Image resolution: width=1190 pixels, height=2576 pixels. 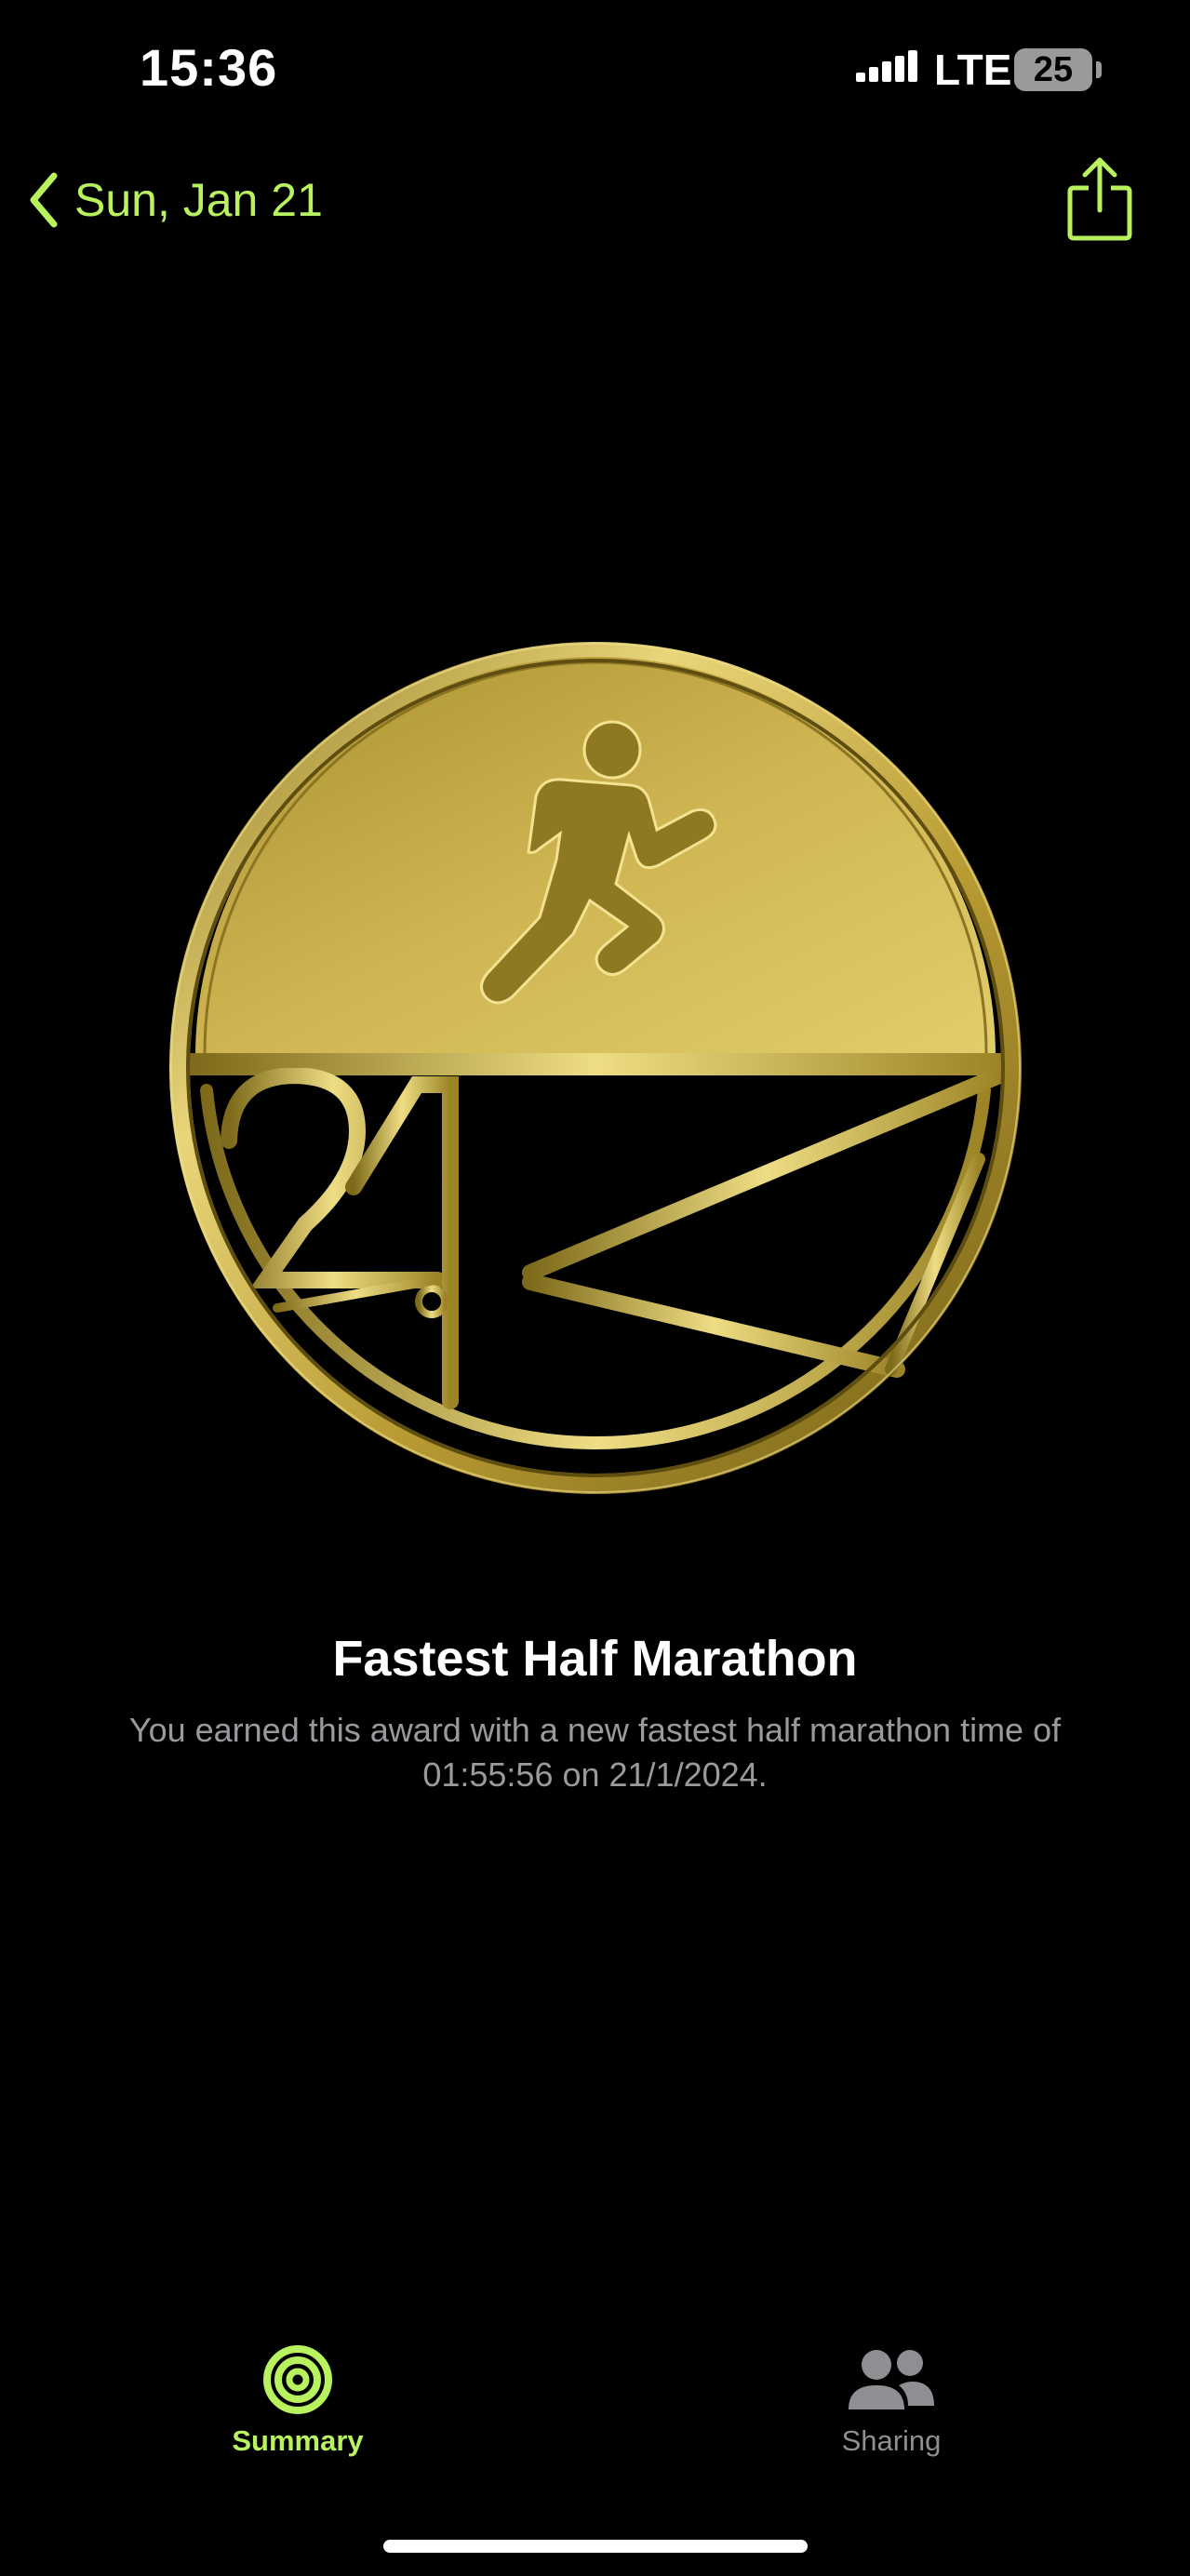 What do you see at coordinates (595, 70) in the screenshot?
I see `status-bar: 15:36 LTE 25` at bounding box center [595, 70].